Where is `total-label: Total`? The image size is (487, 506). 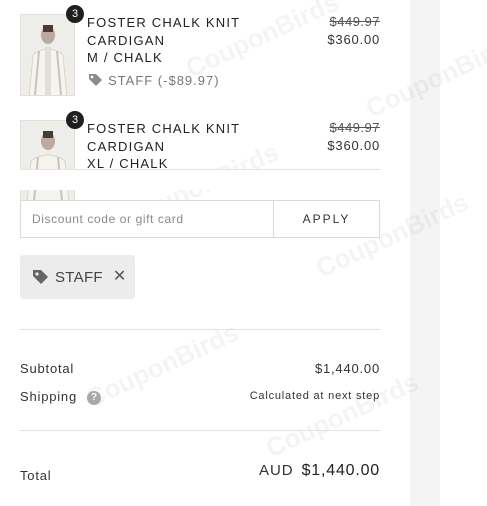
total-label: Total is located at coordinates (36, 475).